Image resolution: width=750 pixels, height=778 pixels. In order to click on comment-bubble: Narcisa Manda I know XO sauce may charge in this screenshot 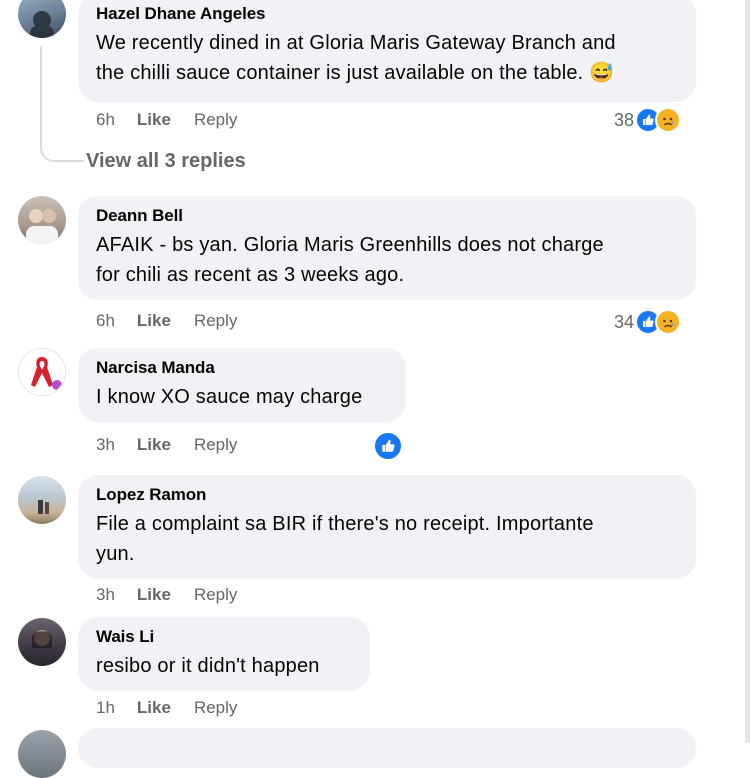, I will do `click(242, 385)`.